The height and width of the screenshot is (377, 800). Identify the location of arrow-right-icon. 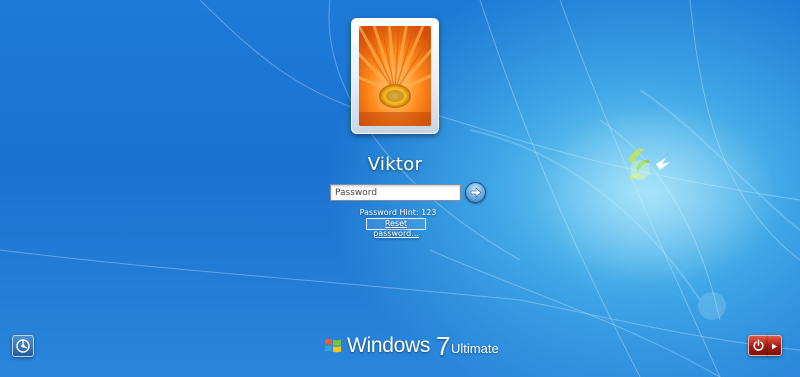
(476, 192).